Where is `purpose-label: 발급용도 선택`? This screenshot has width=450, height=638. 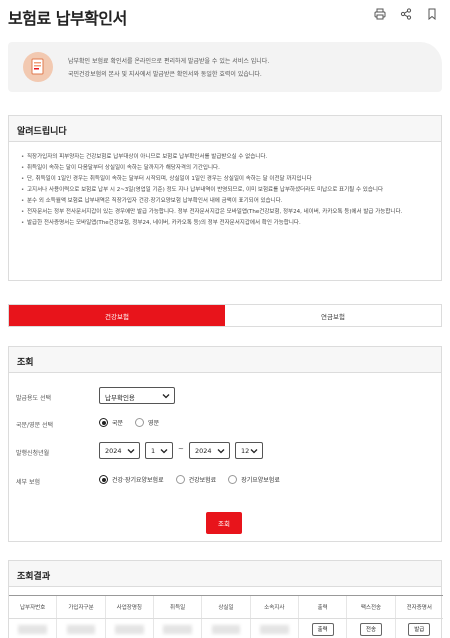
purpose-label: 발급용도 선택 is located at coordinates (34, 398).